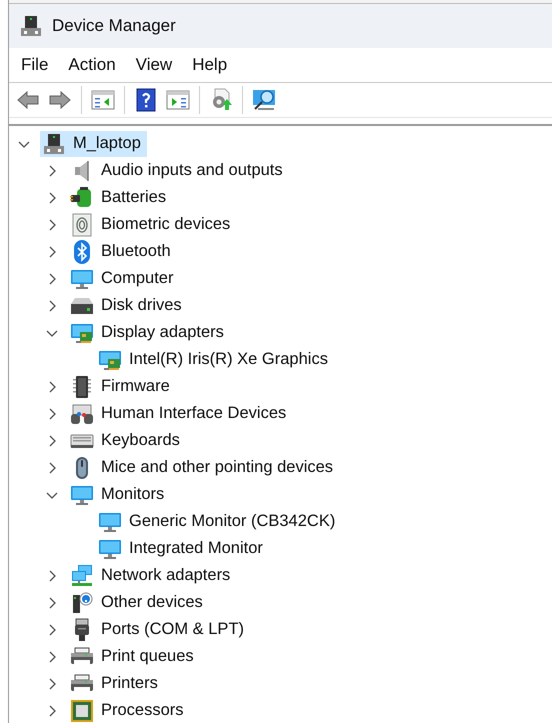 The image size is (552, 723). I want to click on menu-item: Help, so click(210, 65).